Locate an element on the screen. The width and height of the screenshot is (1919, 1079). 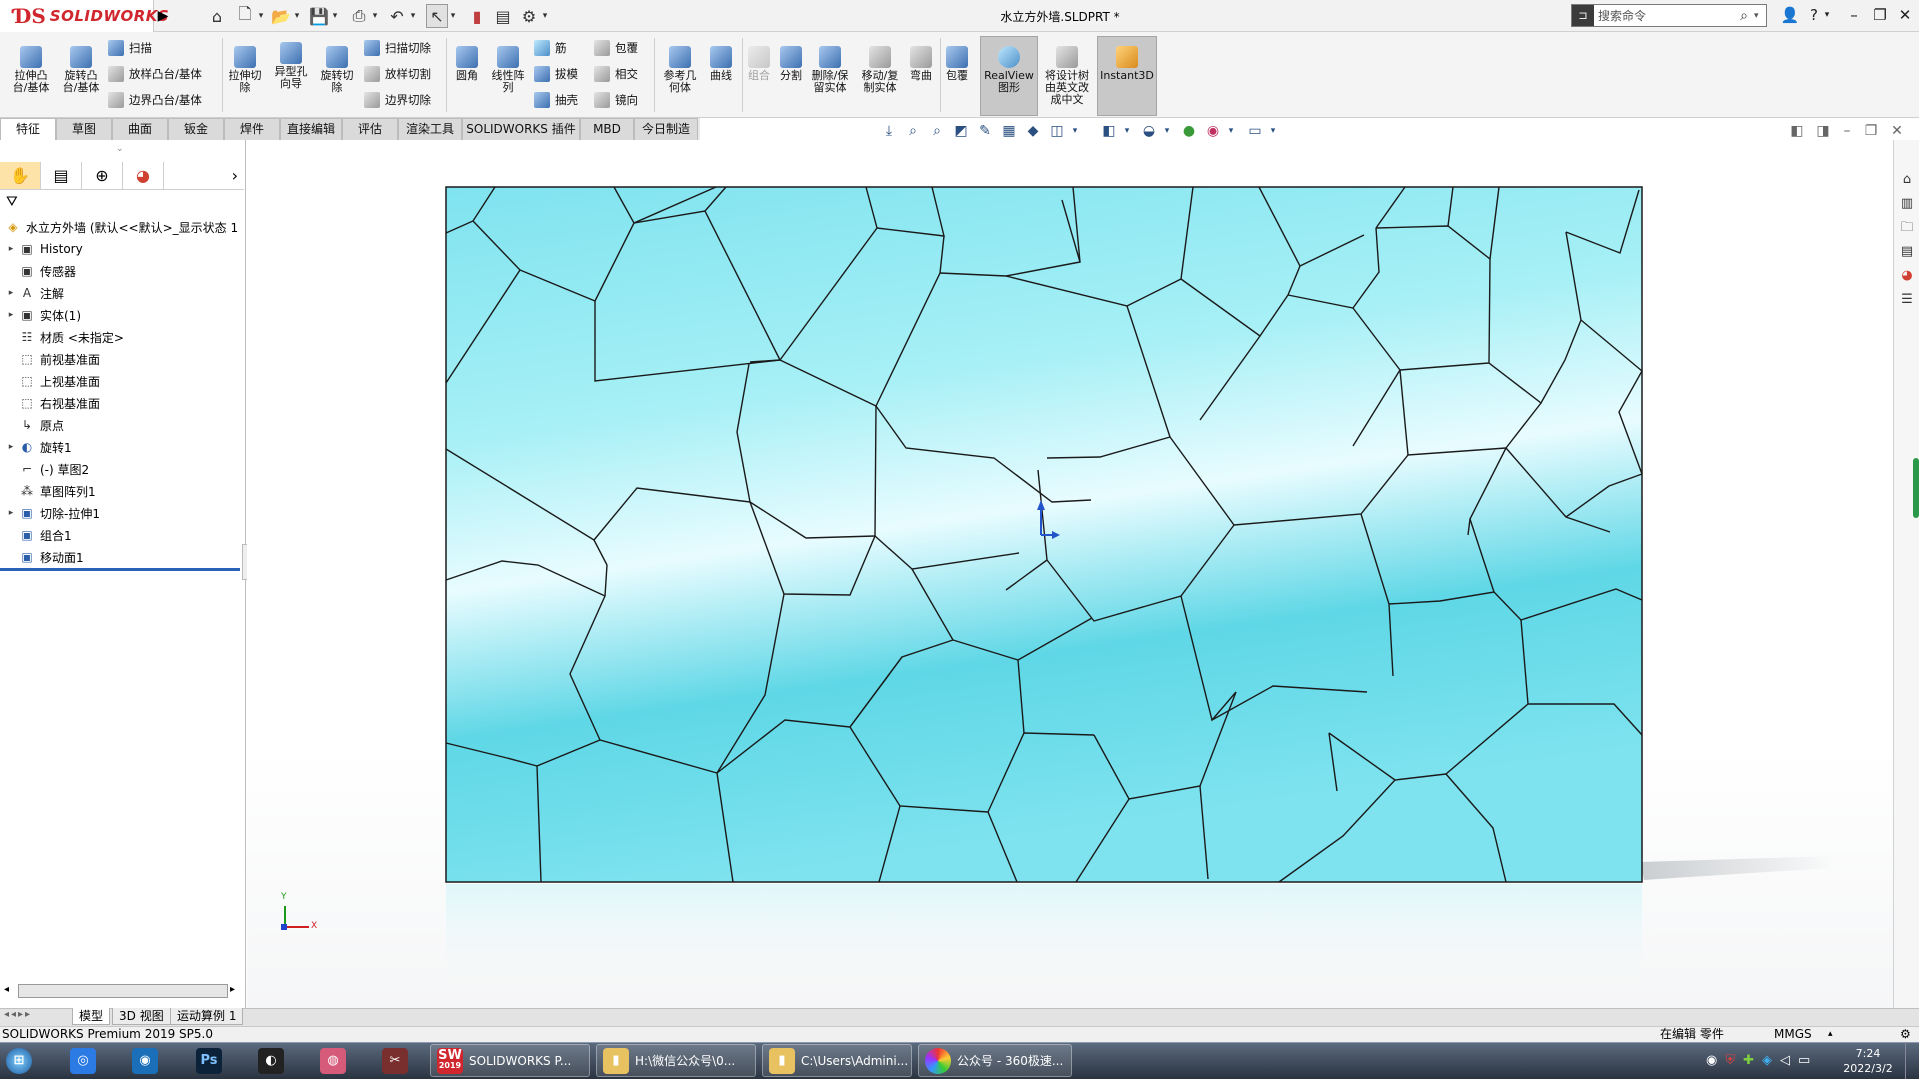
sweep-button: 扫描 is located at coordinates (130, 48).